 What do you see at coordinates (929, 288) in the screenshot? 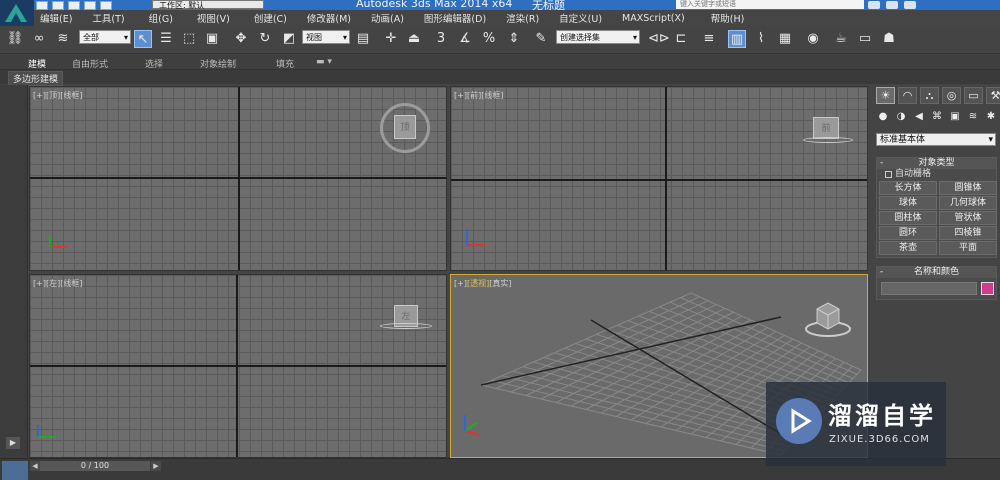
I see `object-name-input` at bounding box center [929, 288].